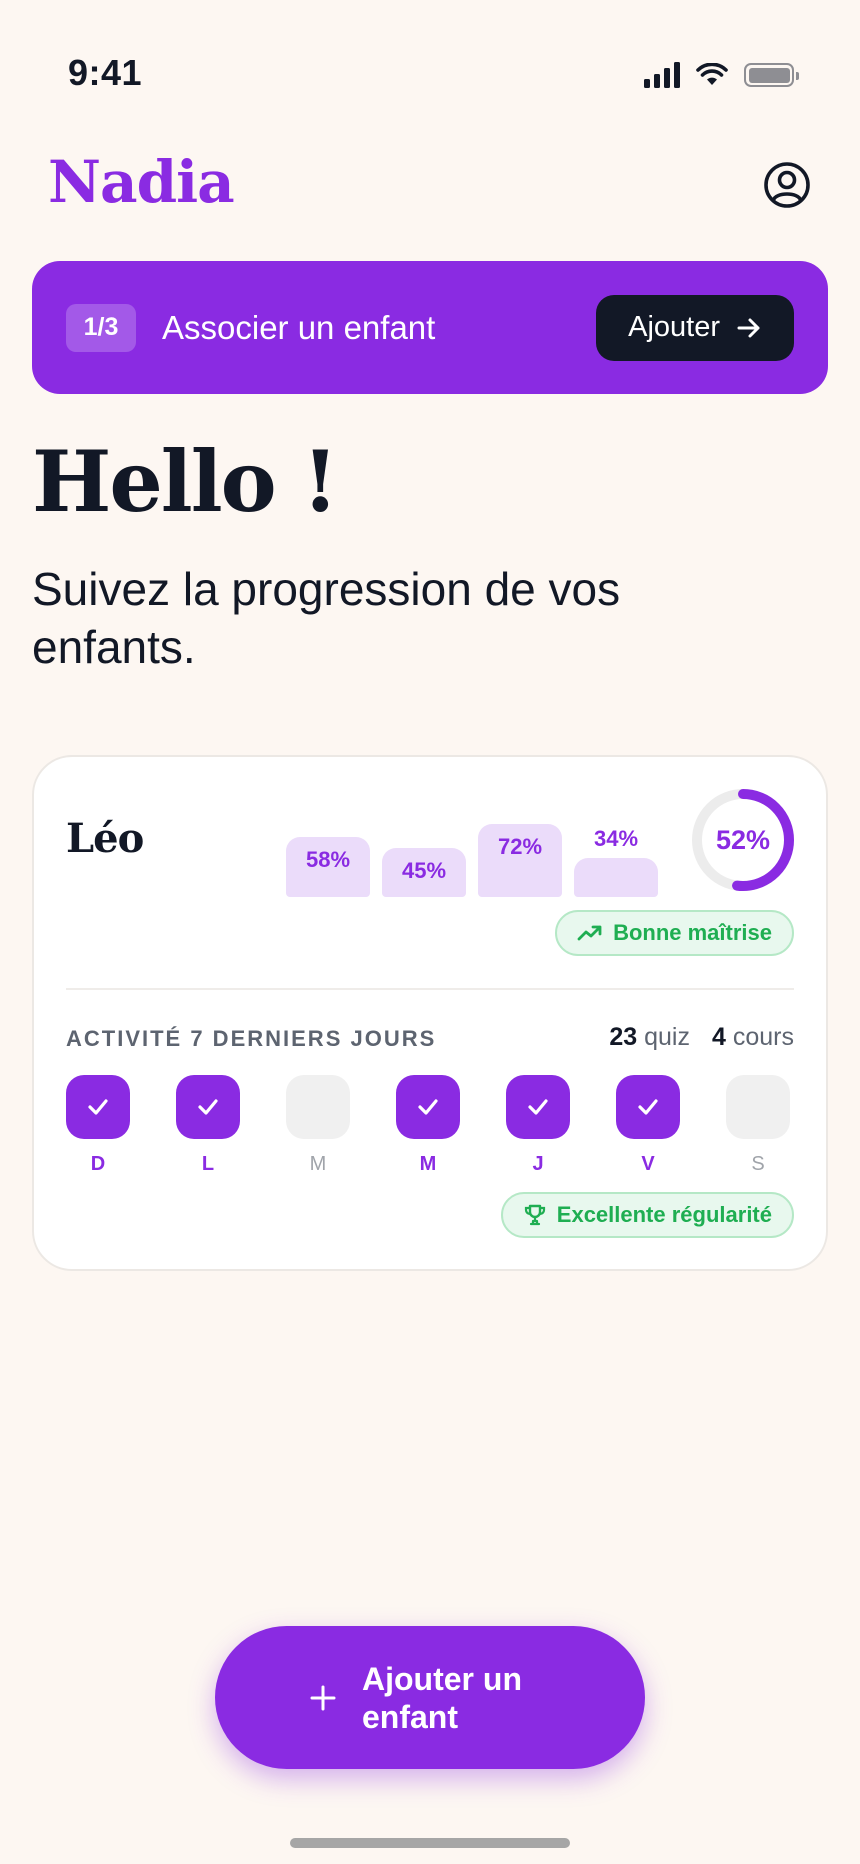 The height and width of the screenshot is (1864, 860). Describe the element at coordinates (719, 1037) in the screenshot. I see `course-count: 4` at that location.